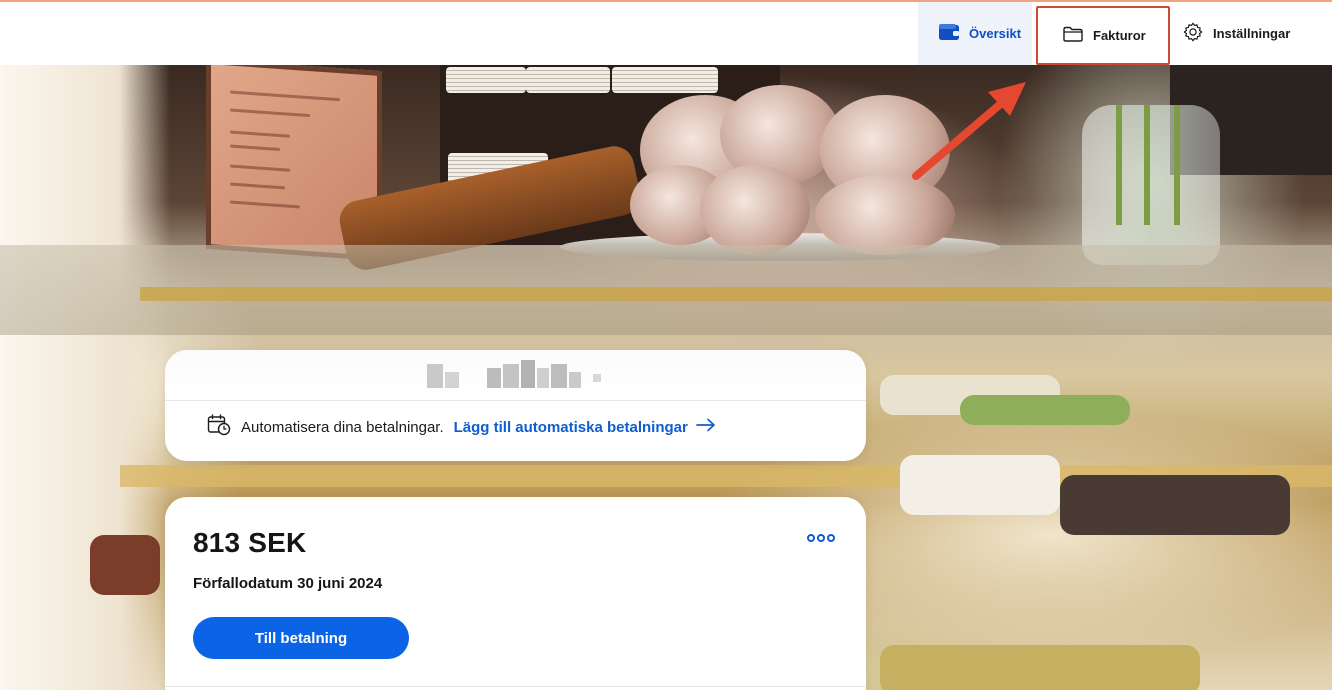 Image resolution: width=1332 pixels, height=690 pixels. Describe the element at coordinates (736, 294) in the screenshot. I see `hero-brass-rail` at that location.